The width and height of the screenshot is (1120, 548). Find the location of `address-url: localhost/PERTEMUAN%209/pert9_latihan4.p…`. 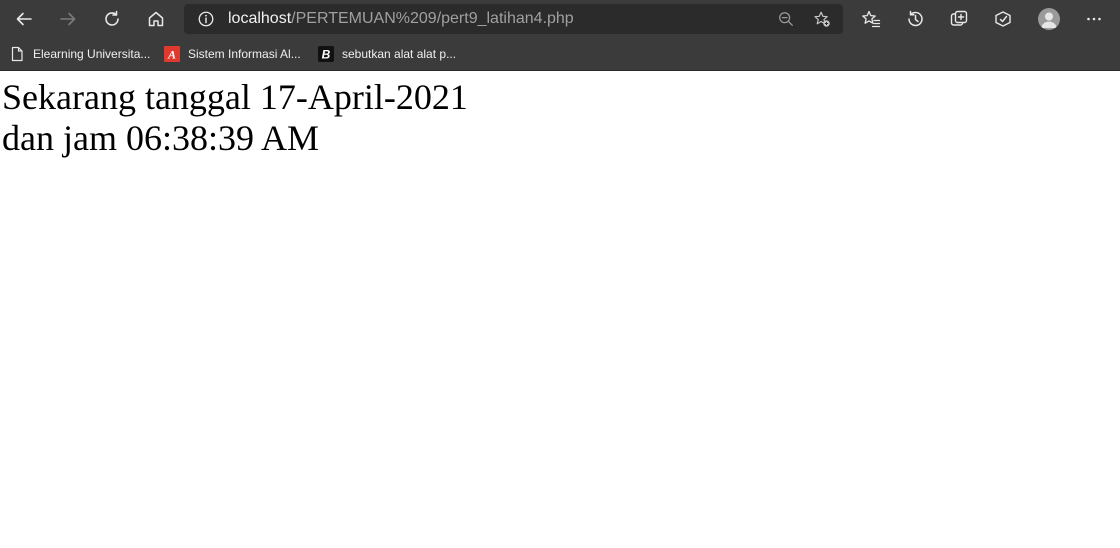

address-url: localhost/PERTEMUAN%209/pert9_latihan4.p… is located at coordinates (401, 19).